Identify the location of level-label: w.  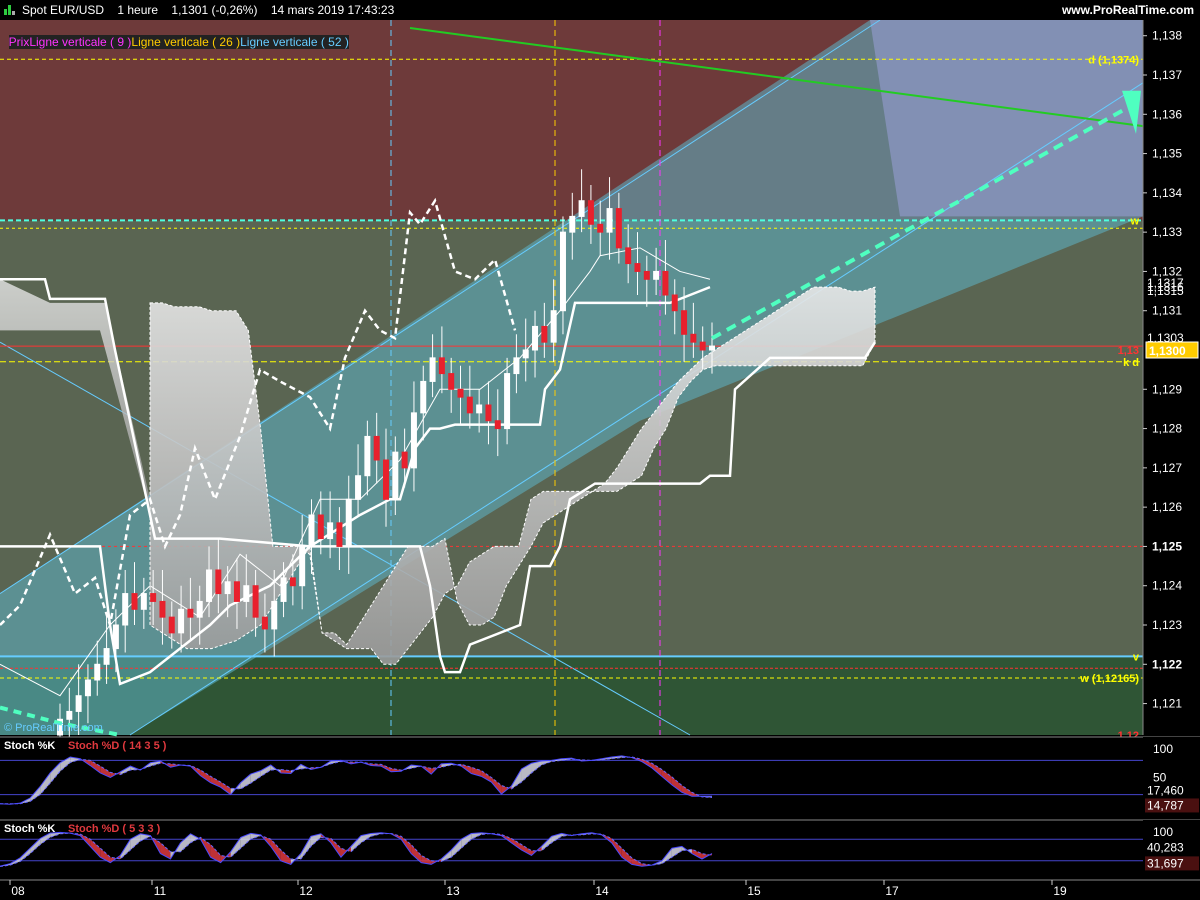
(1134, 221).